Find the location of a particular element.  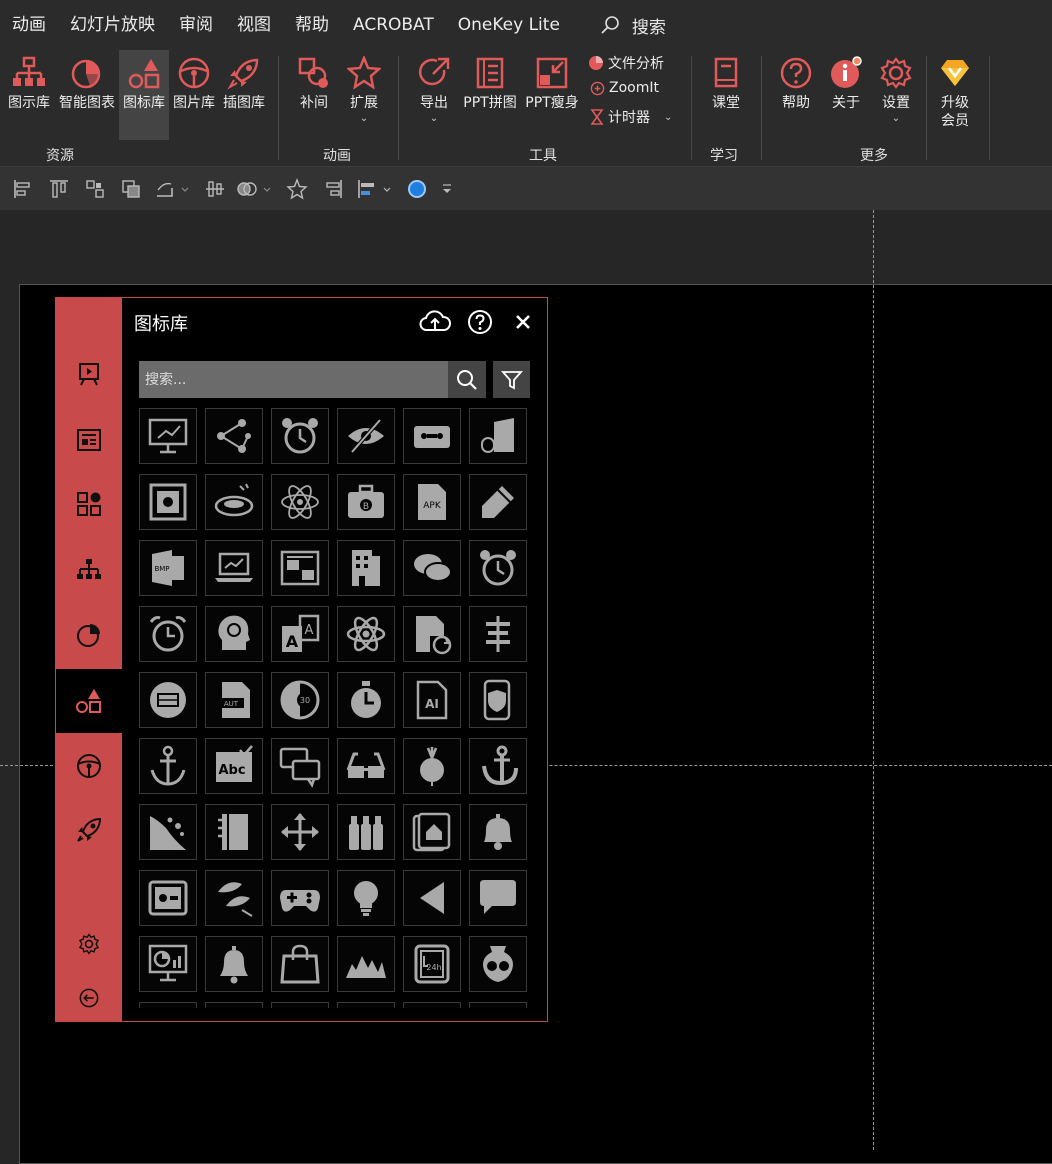

customize-toolbar-icon is located at coordinates (447, 189).